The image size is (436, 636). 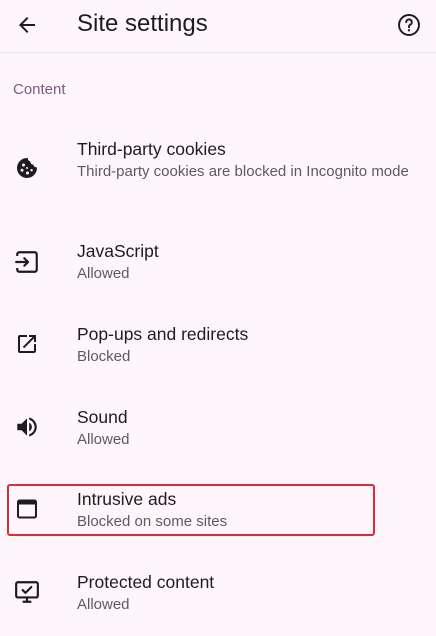 What do you see at coordinates (218, 26) in the screenshot?
I see `top-app-bar: Site settings` at bounding box center [218, 26].